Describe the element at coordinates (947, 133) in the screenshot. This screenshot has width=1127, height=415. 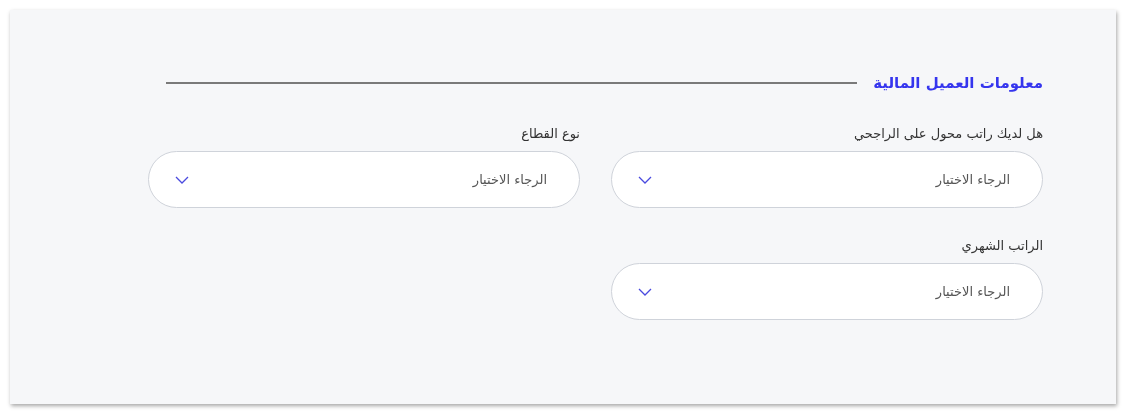
I see `field-label: هل لديك راتب محول على الراجحي` at that location.